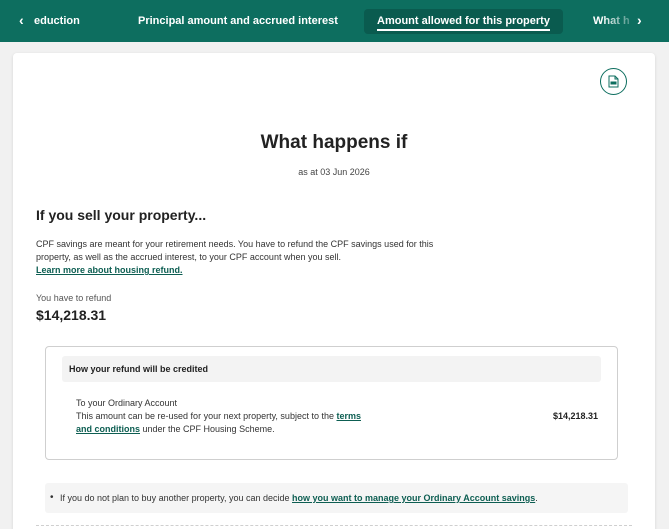 The height and width of the screenshot is (529, 669). I want to click on tab-amount-allowed-label: Amount allowed for this property, so click(463, 23).